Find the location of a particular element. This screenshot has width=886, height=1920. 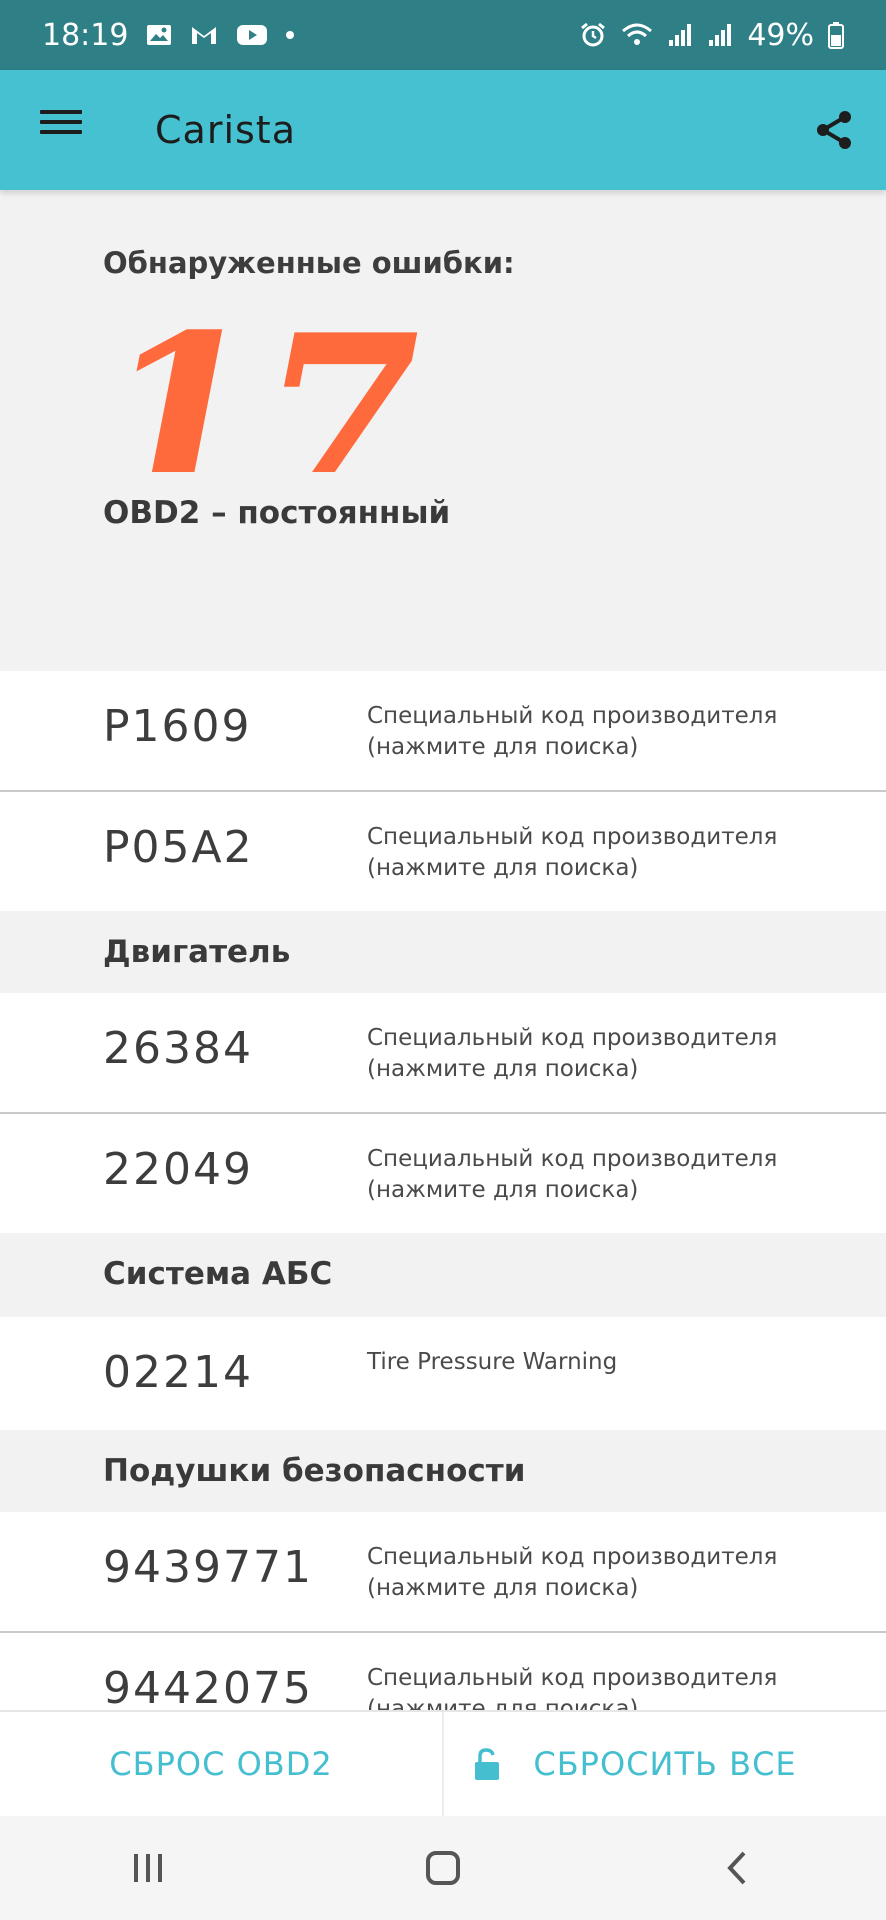

status-bar: 18:19 49% is located at coordinates (443, 35).